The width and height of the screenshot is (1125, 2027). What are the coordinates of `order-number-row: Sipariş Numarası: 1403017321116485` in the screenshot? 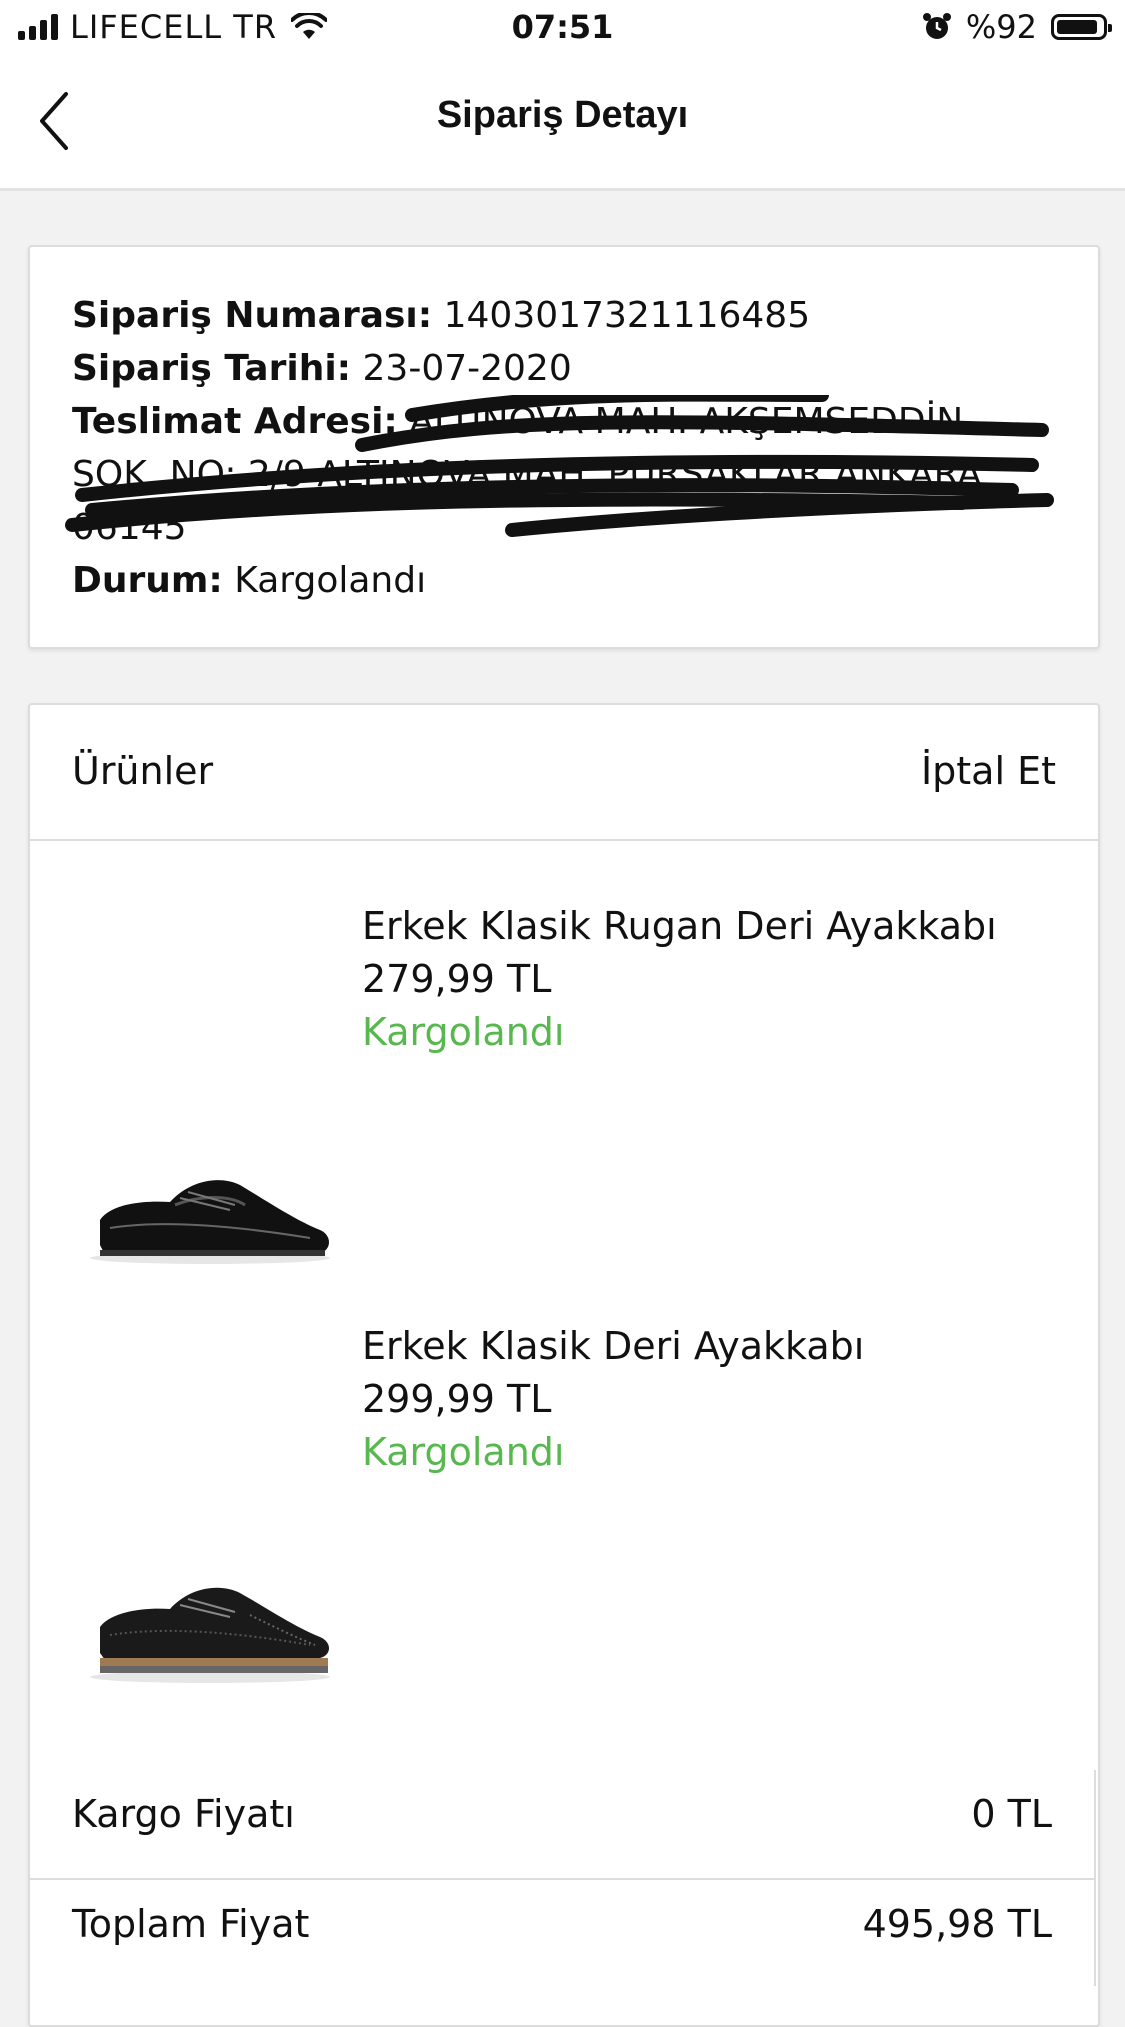 It's located at (564, 315).